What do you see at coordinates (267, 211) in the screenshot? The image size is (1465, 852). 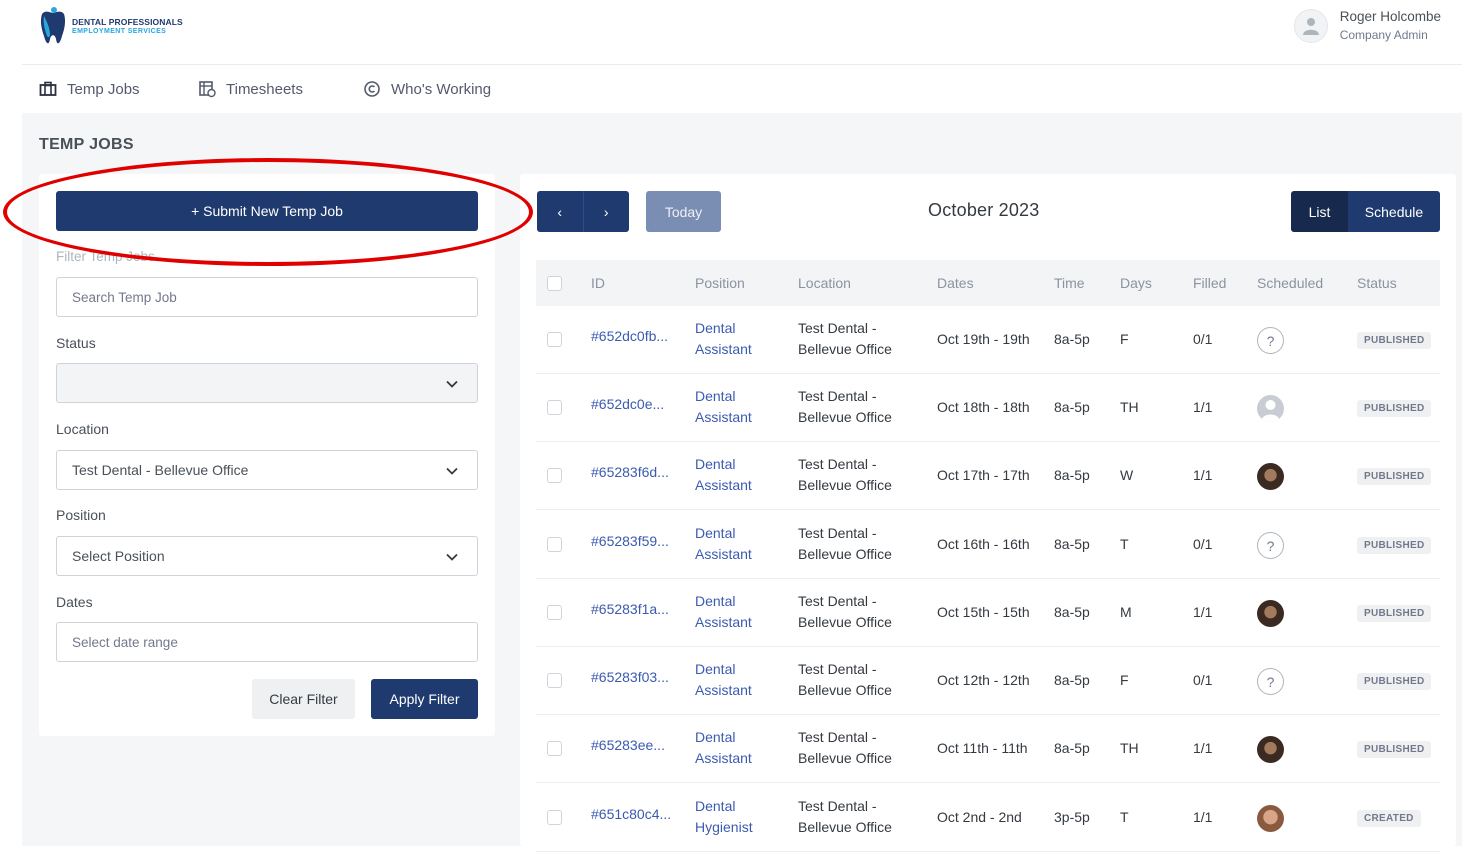 I see `submit-new-temp-job-button: + Submit New Temp Job` at bounding box center [267, 211].